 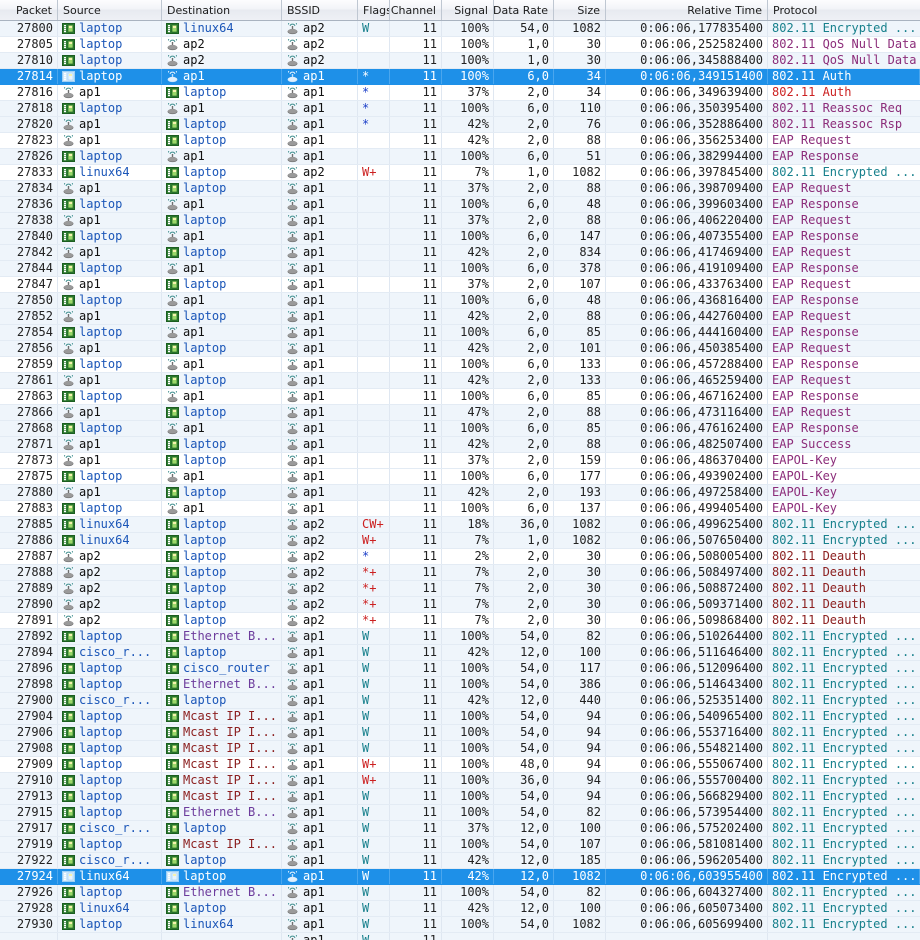 I want to click on cell-source: laptop, so click(x=110, y=716).